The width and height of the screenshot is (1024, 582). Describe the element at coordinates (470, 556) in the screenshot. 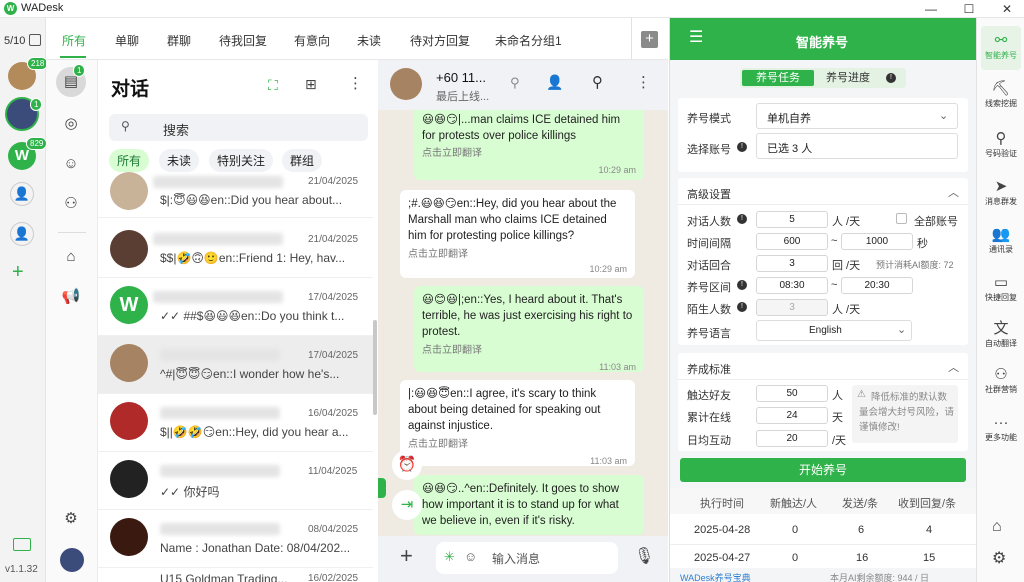

I see `emoji-icon: ☺` at that location.